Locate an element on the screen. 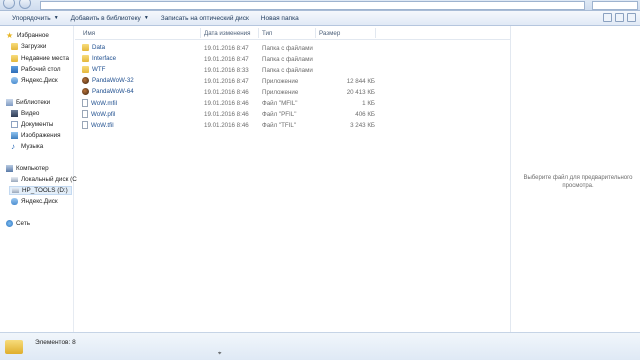 The width and height of the screenshot is (640, 360). nav-music: ♪ Музыка is located at coordinates (27, 146).